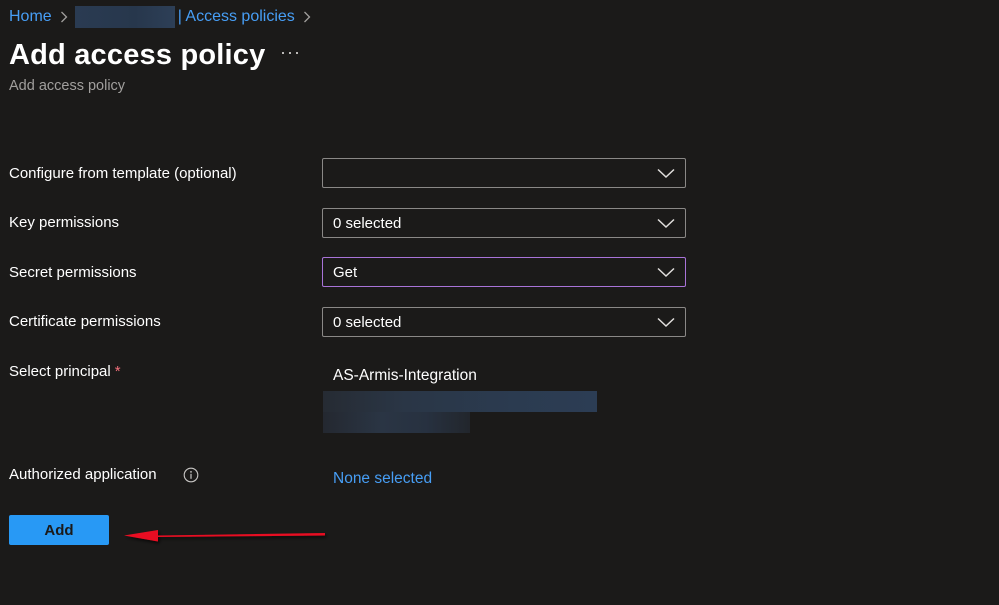 The width and height of the screenshot is (999, 605). I want to click on secret-permissions-label: Secret permissions, so click(73, 272).